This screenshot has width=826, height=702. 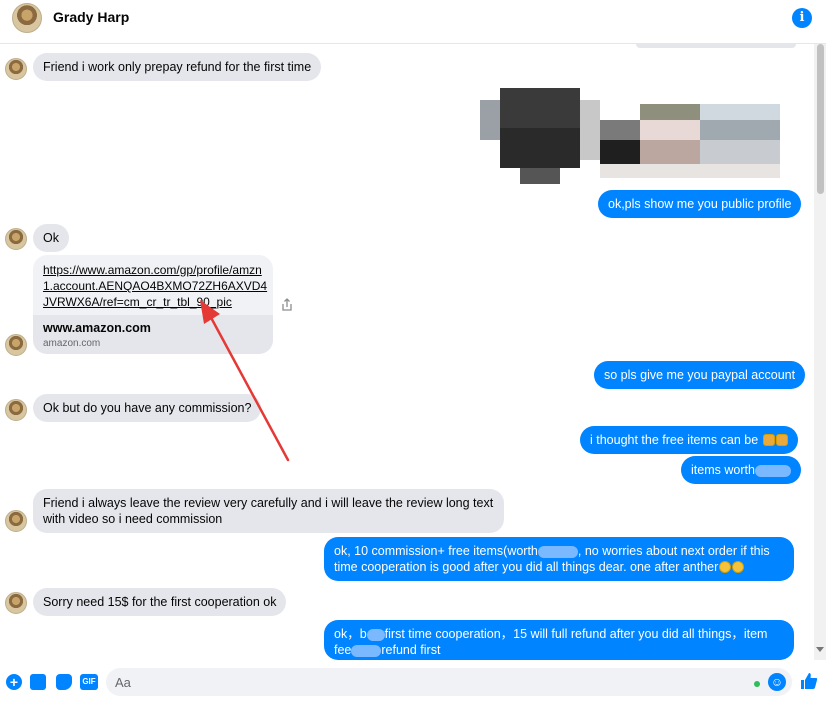 I want to click on gif-icon: GIF, so click(x=89, y=682).